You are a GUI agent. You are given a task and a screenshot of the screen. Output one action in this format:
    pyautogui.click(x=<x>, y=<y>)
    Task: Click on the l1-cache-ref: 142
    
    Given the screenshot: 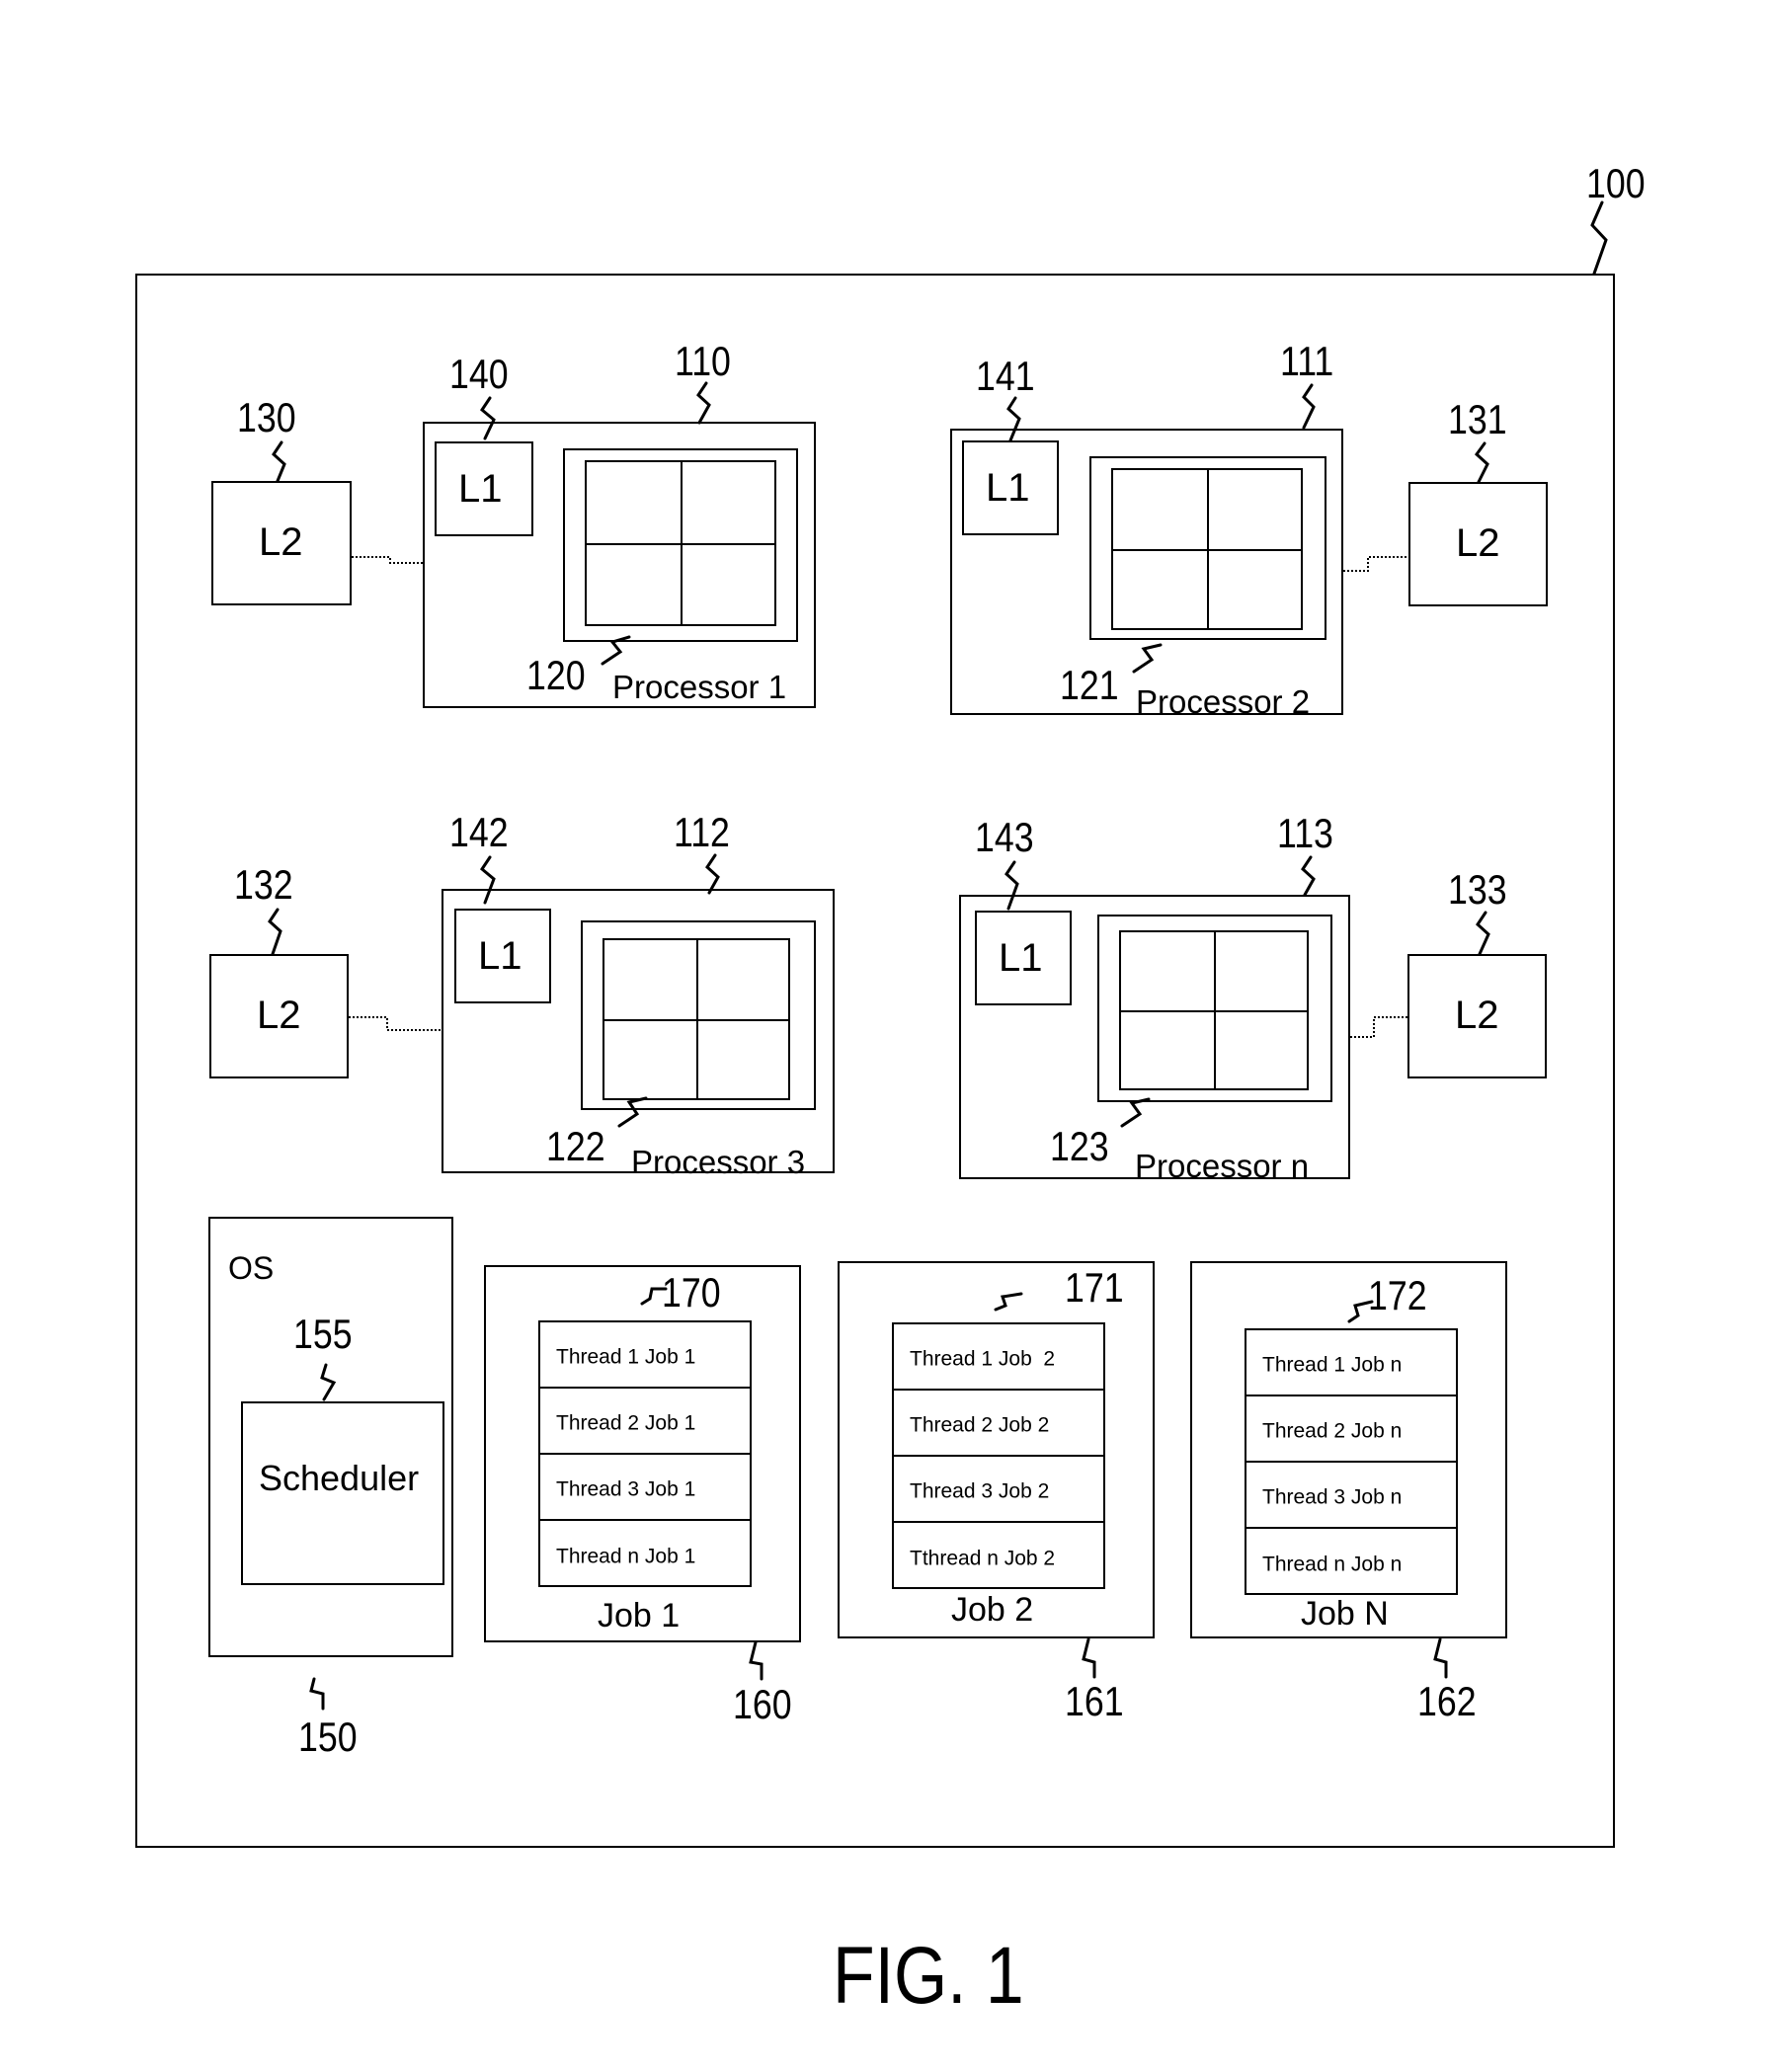 What is the action you would take?
    pyautogui.click(x=479, y=832)
    